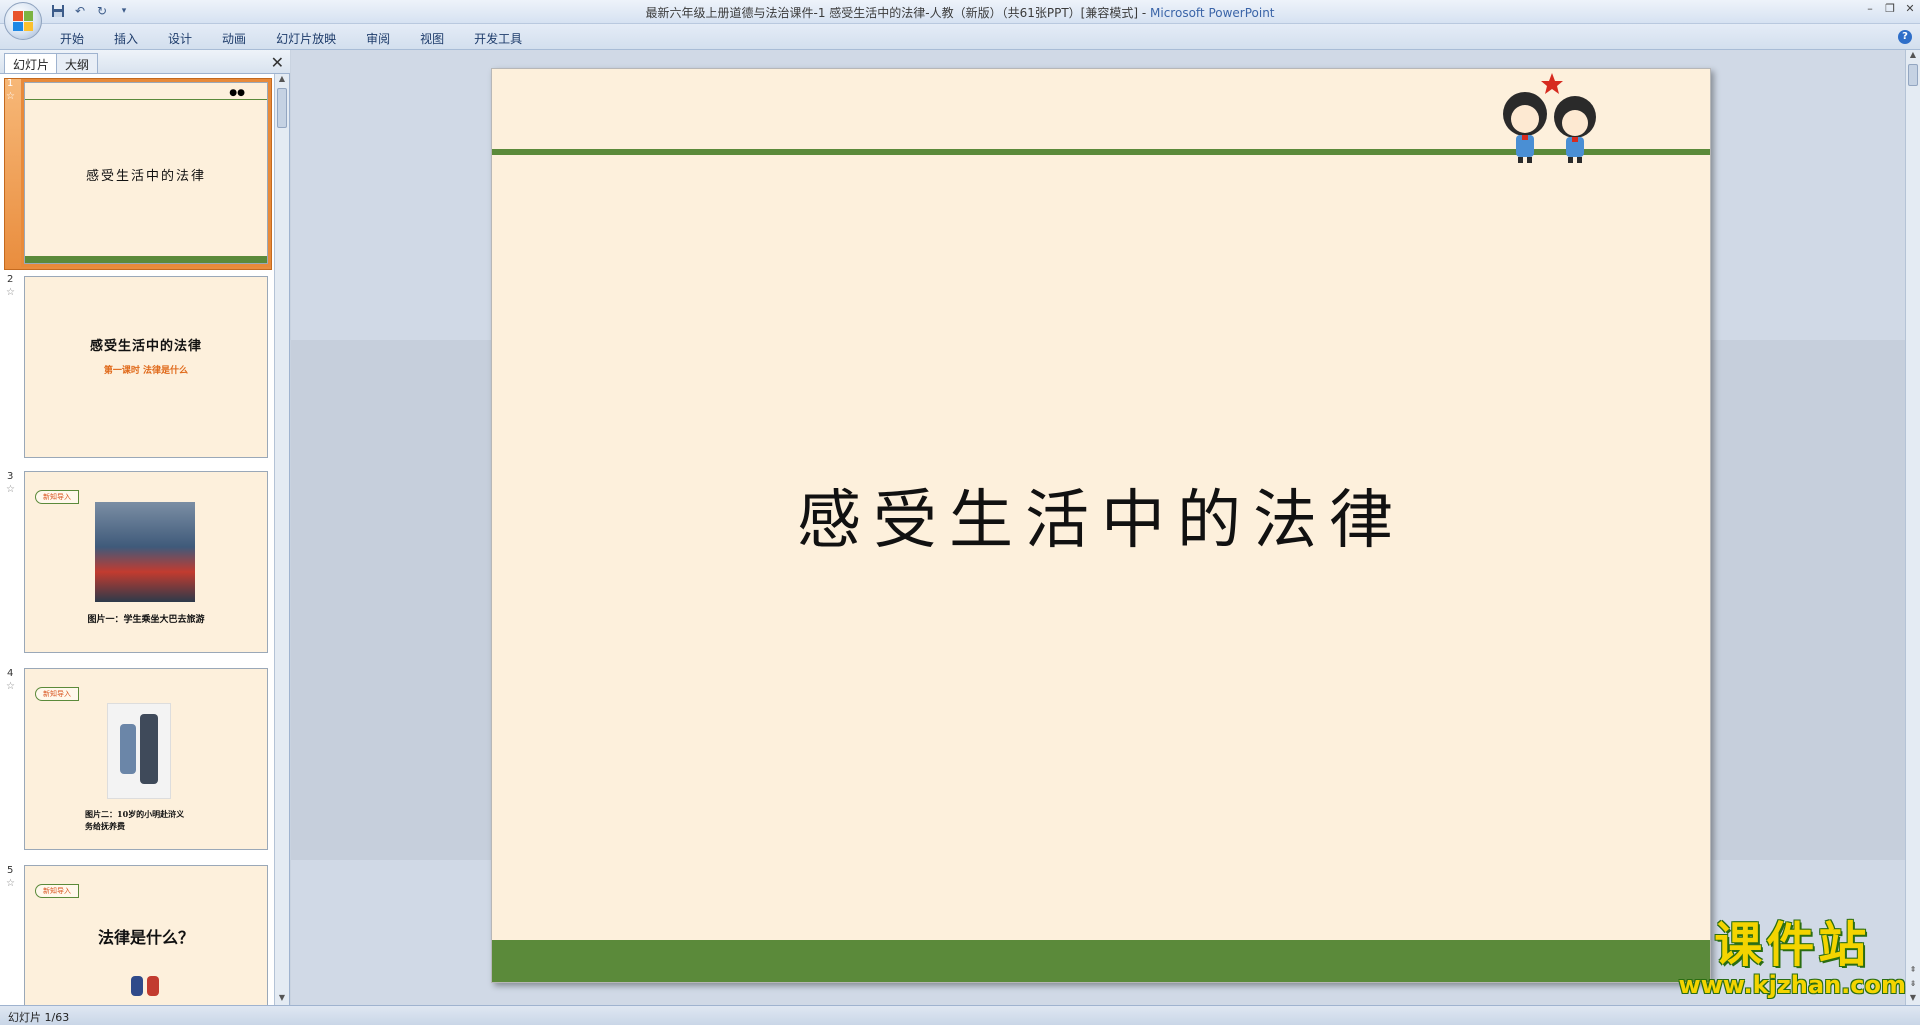  I want to click on tab-outline: 大纲, so click(77, 63).